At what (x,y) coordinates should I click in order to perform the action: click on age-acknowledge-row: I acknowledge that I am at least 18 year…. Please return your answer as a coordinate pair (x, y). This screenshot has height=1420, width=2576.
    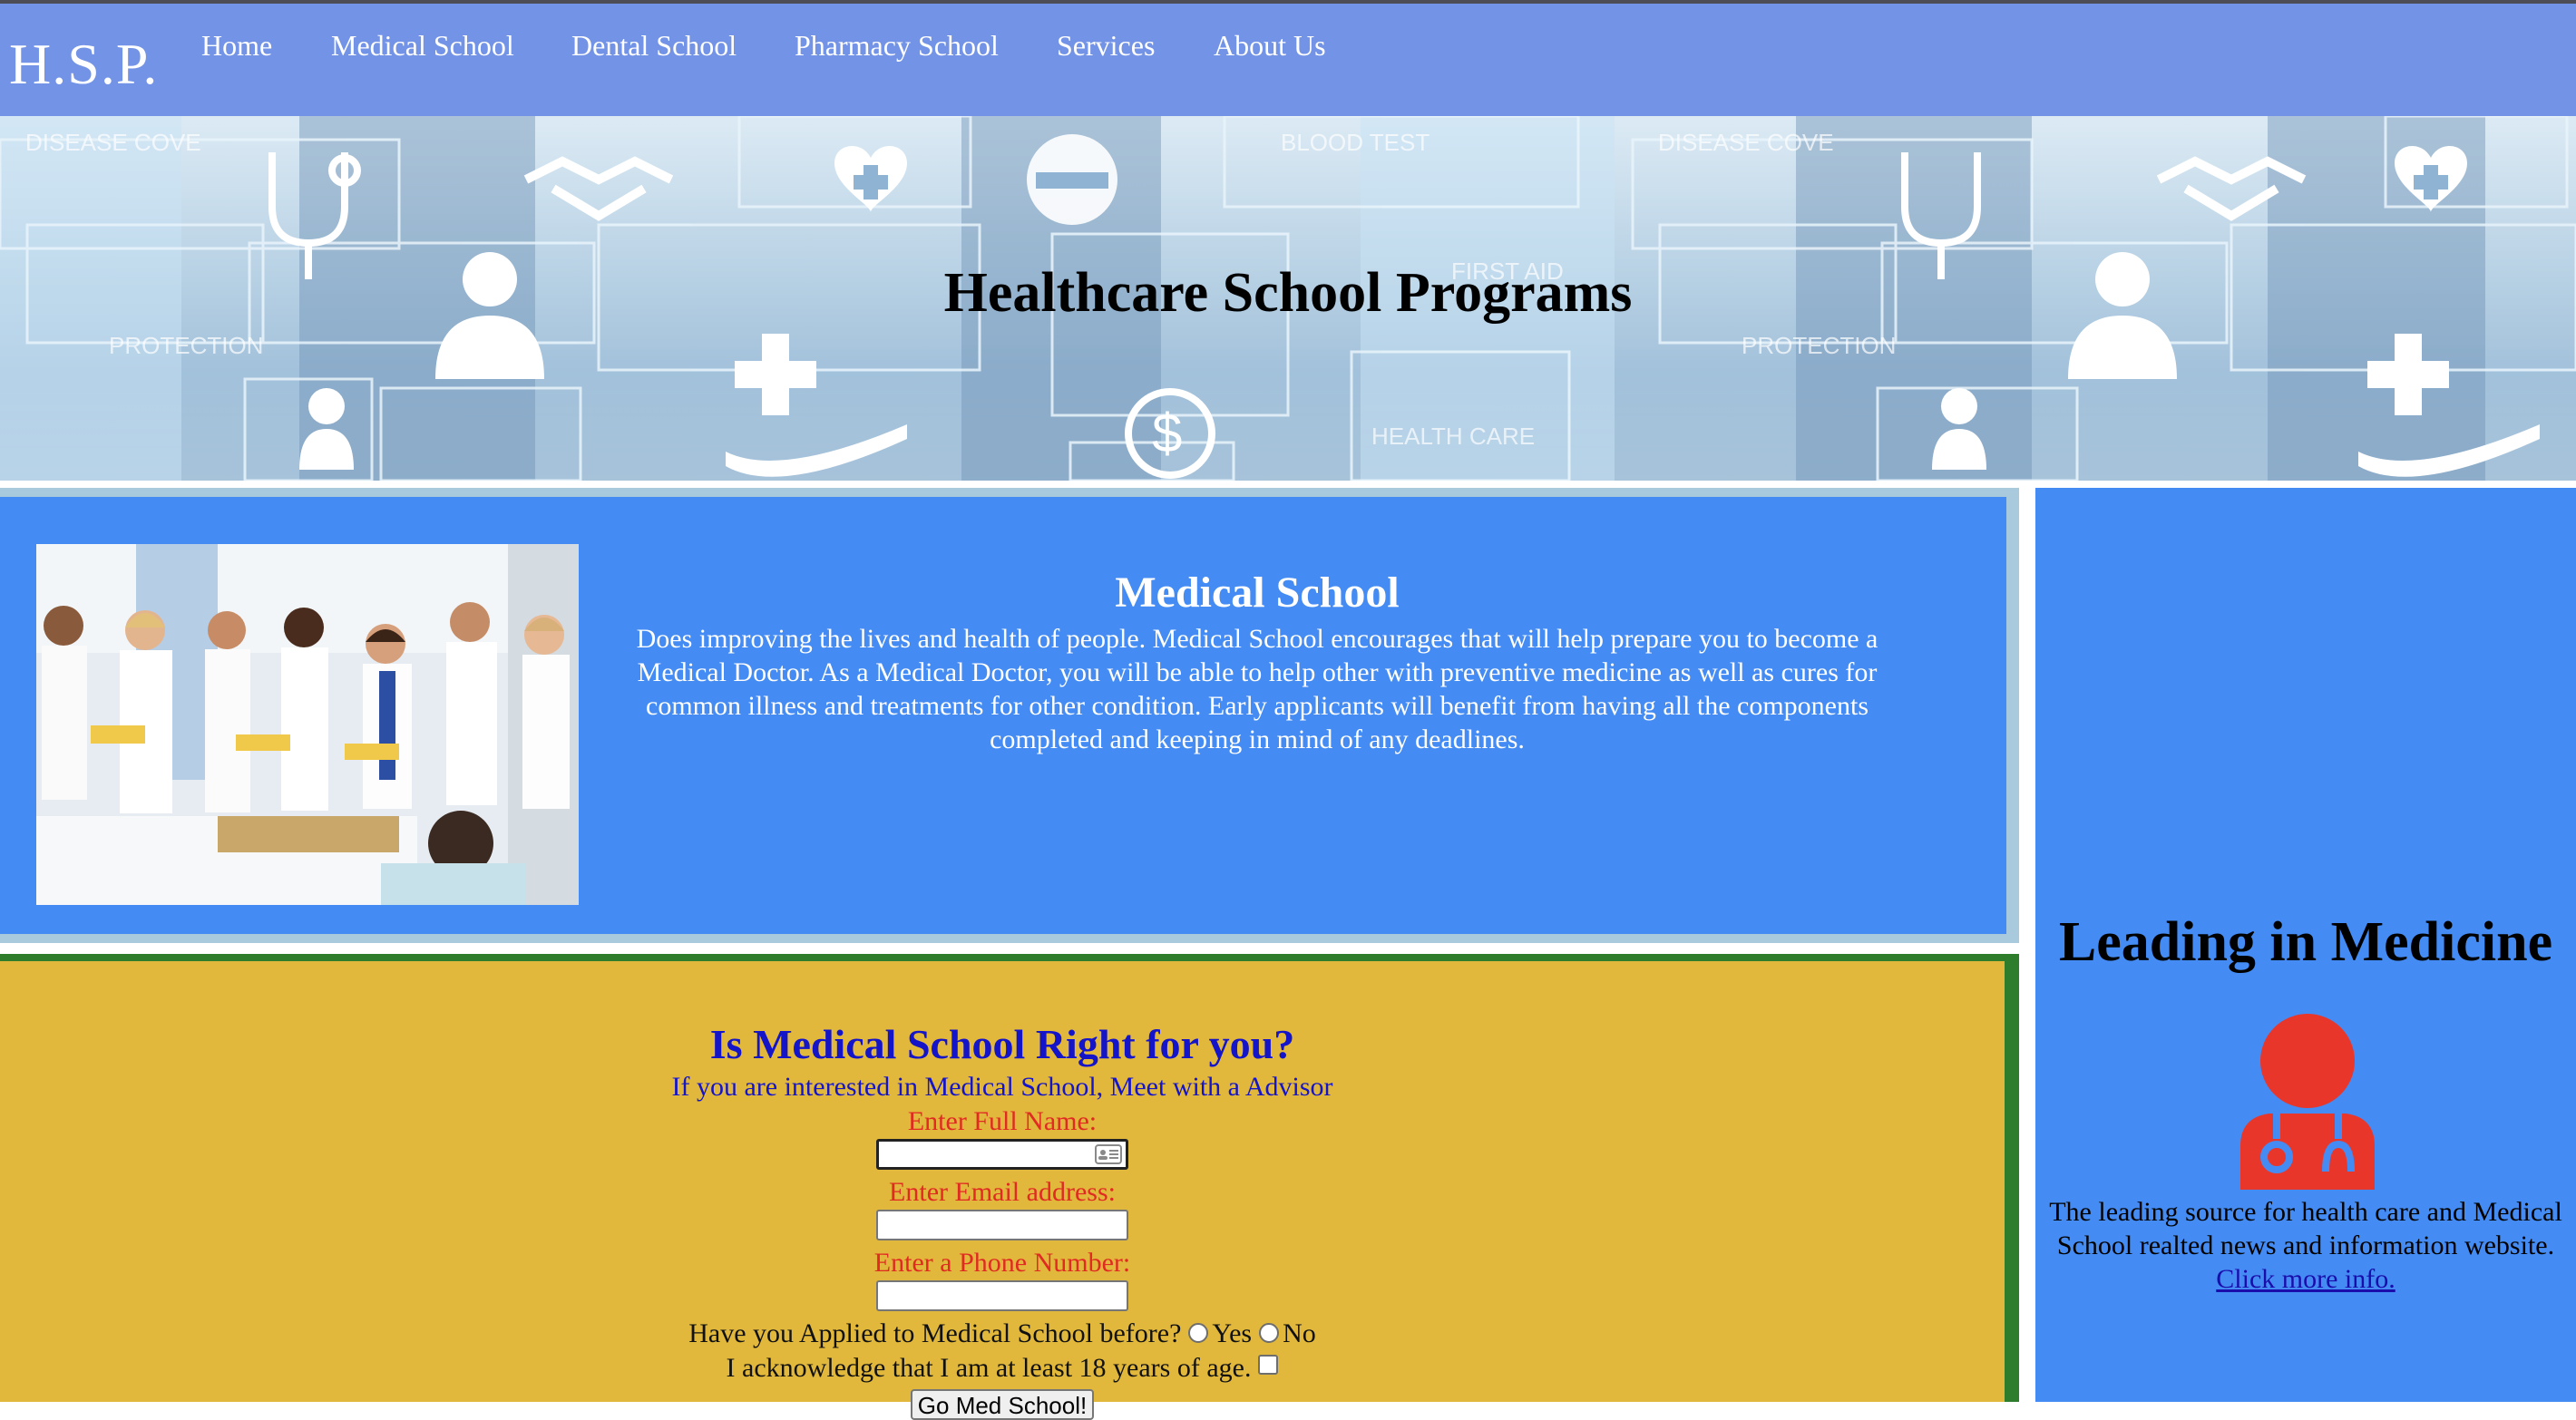
    Looking at the image, I should click on (1002, 1369).